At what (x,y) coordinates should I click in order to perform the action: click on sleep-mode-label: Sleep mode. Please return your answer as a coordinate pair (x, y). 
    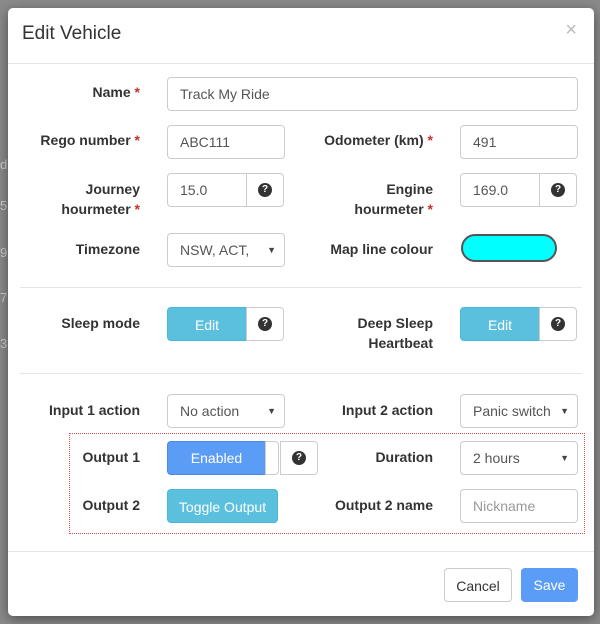
    Looking at the image, I should click on (100, 323).